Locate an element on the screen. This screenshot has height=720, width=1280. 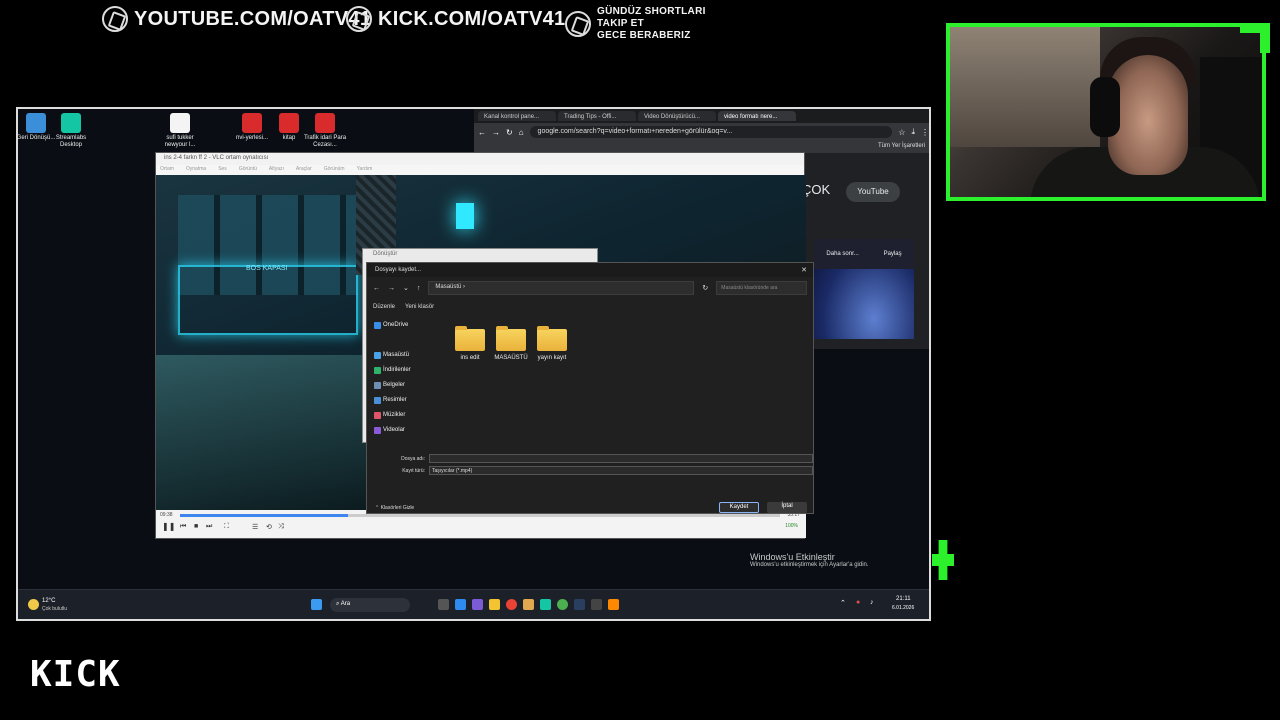
sidebar-item-onedrive: OneDrive is located at coordinates (405, 326).